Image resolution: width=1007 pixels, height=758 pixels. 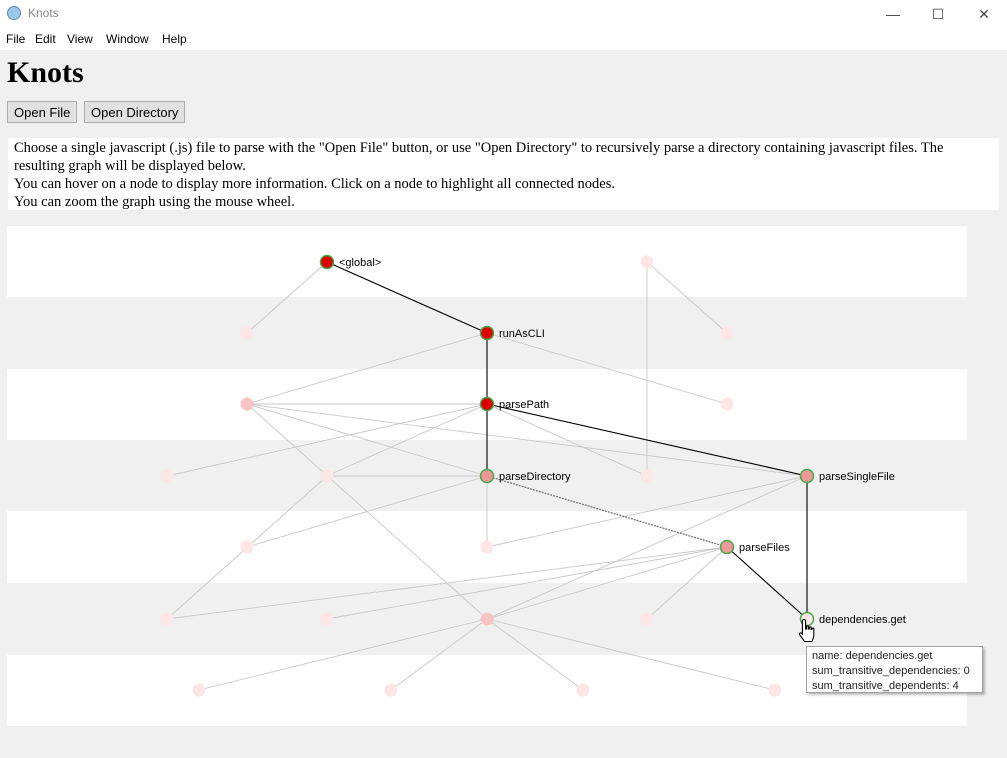 What do you see at coordinates (938, 14) in the screenshot?
I see `maximize-button: ☐` at bounding box center [938, 14].